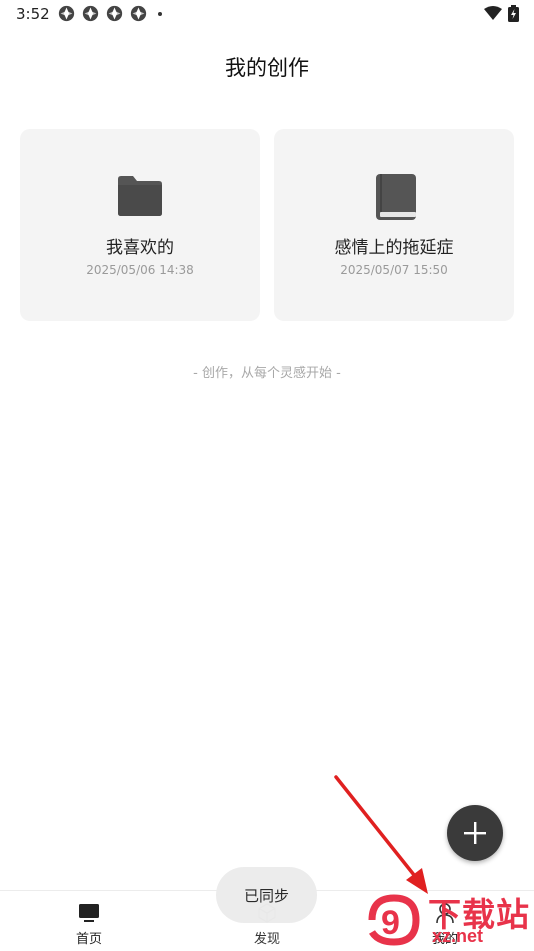  What do you see at coordinates (394, 225) in the screenshot?
I see `work-card: 感情上的拖延症 2025/05/07 15:50` at bounding box center [394, 225].